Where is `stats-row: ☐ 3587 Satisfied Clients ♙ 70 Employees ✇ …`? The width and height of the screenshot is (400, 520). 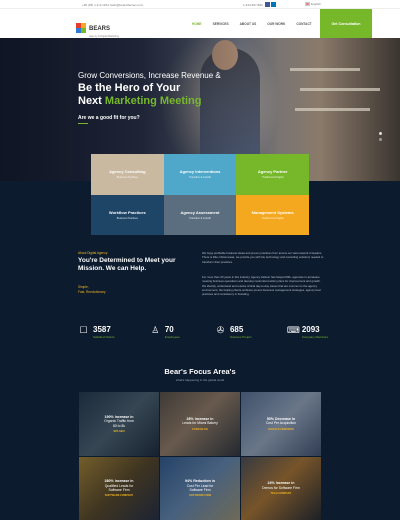 stats-row: ☐ 3587 Satisfied Clients ♙ 70 Employees ✇ … is located at coordinates (203, 332).